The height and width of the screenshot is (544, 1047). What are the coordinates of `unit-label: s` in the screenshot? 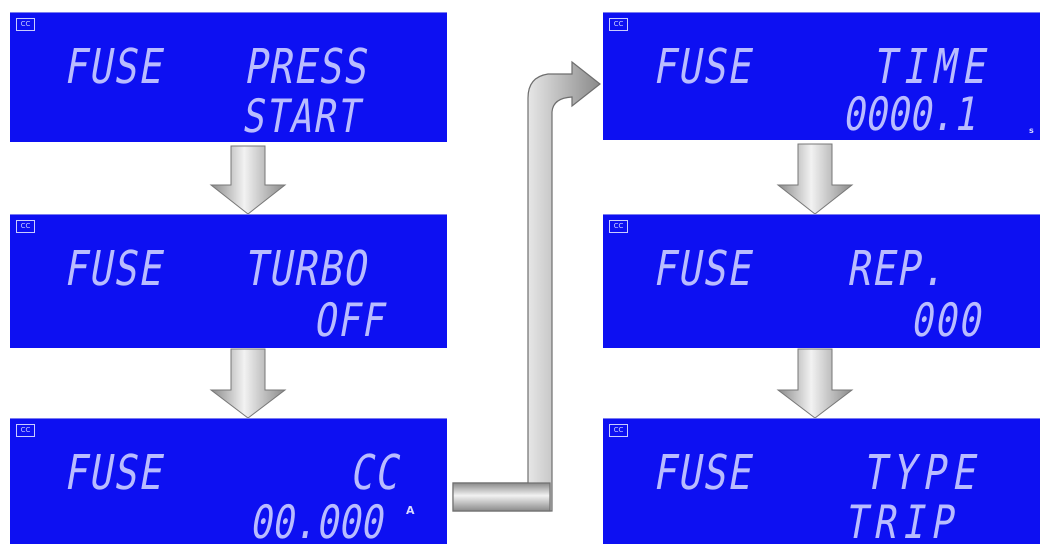 It's located at (1031, 130).